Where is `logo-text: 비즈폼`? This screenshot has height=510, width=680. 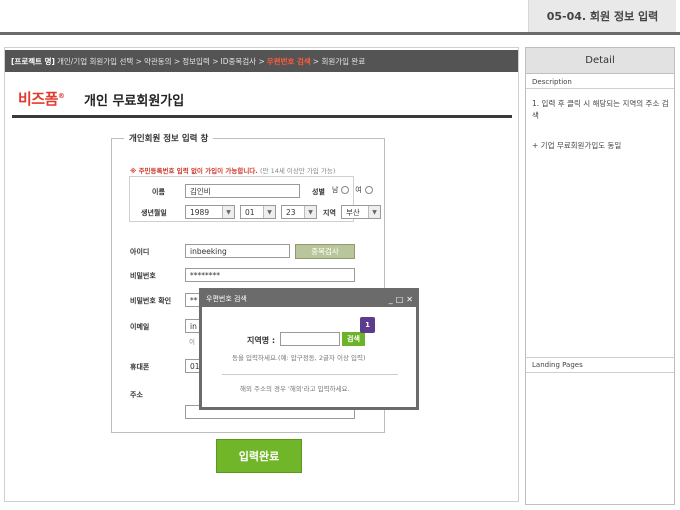 logo-text: 비즈폼 is located at coordinates (38, 99).